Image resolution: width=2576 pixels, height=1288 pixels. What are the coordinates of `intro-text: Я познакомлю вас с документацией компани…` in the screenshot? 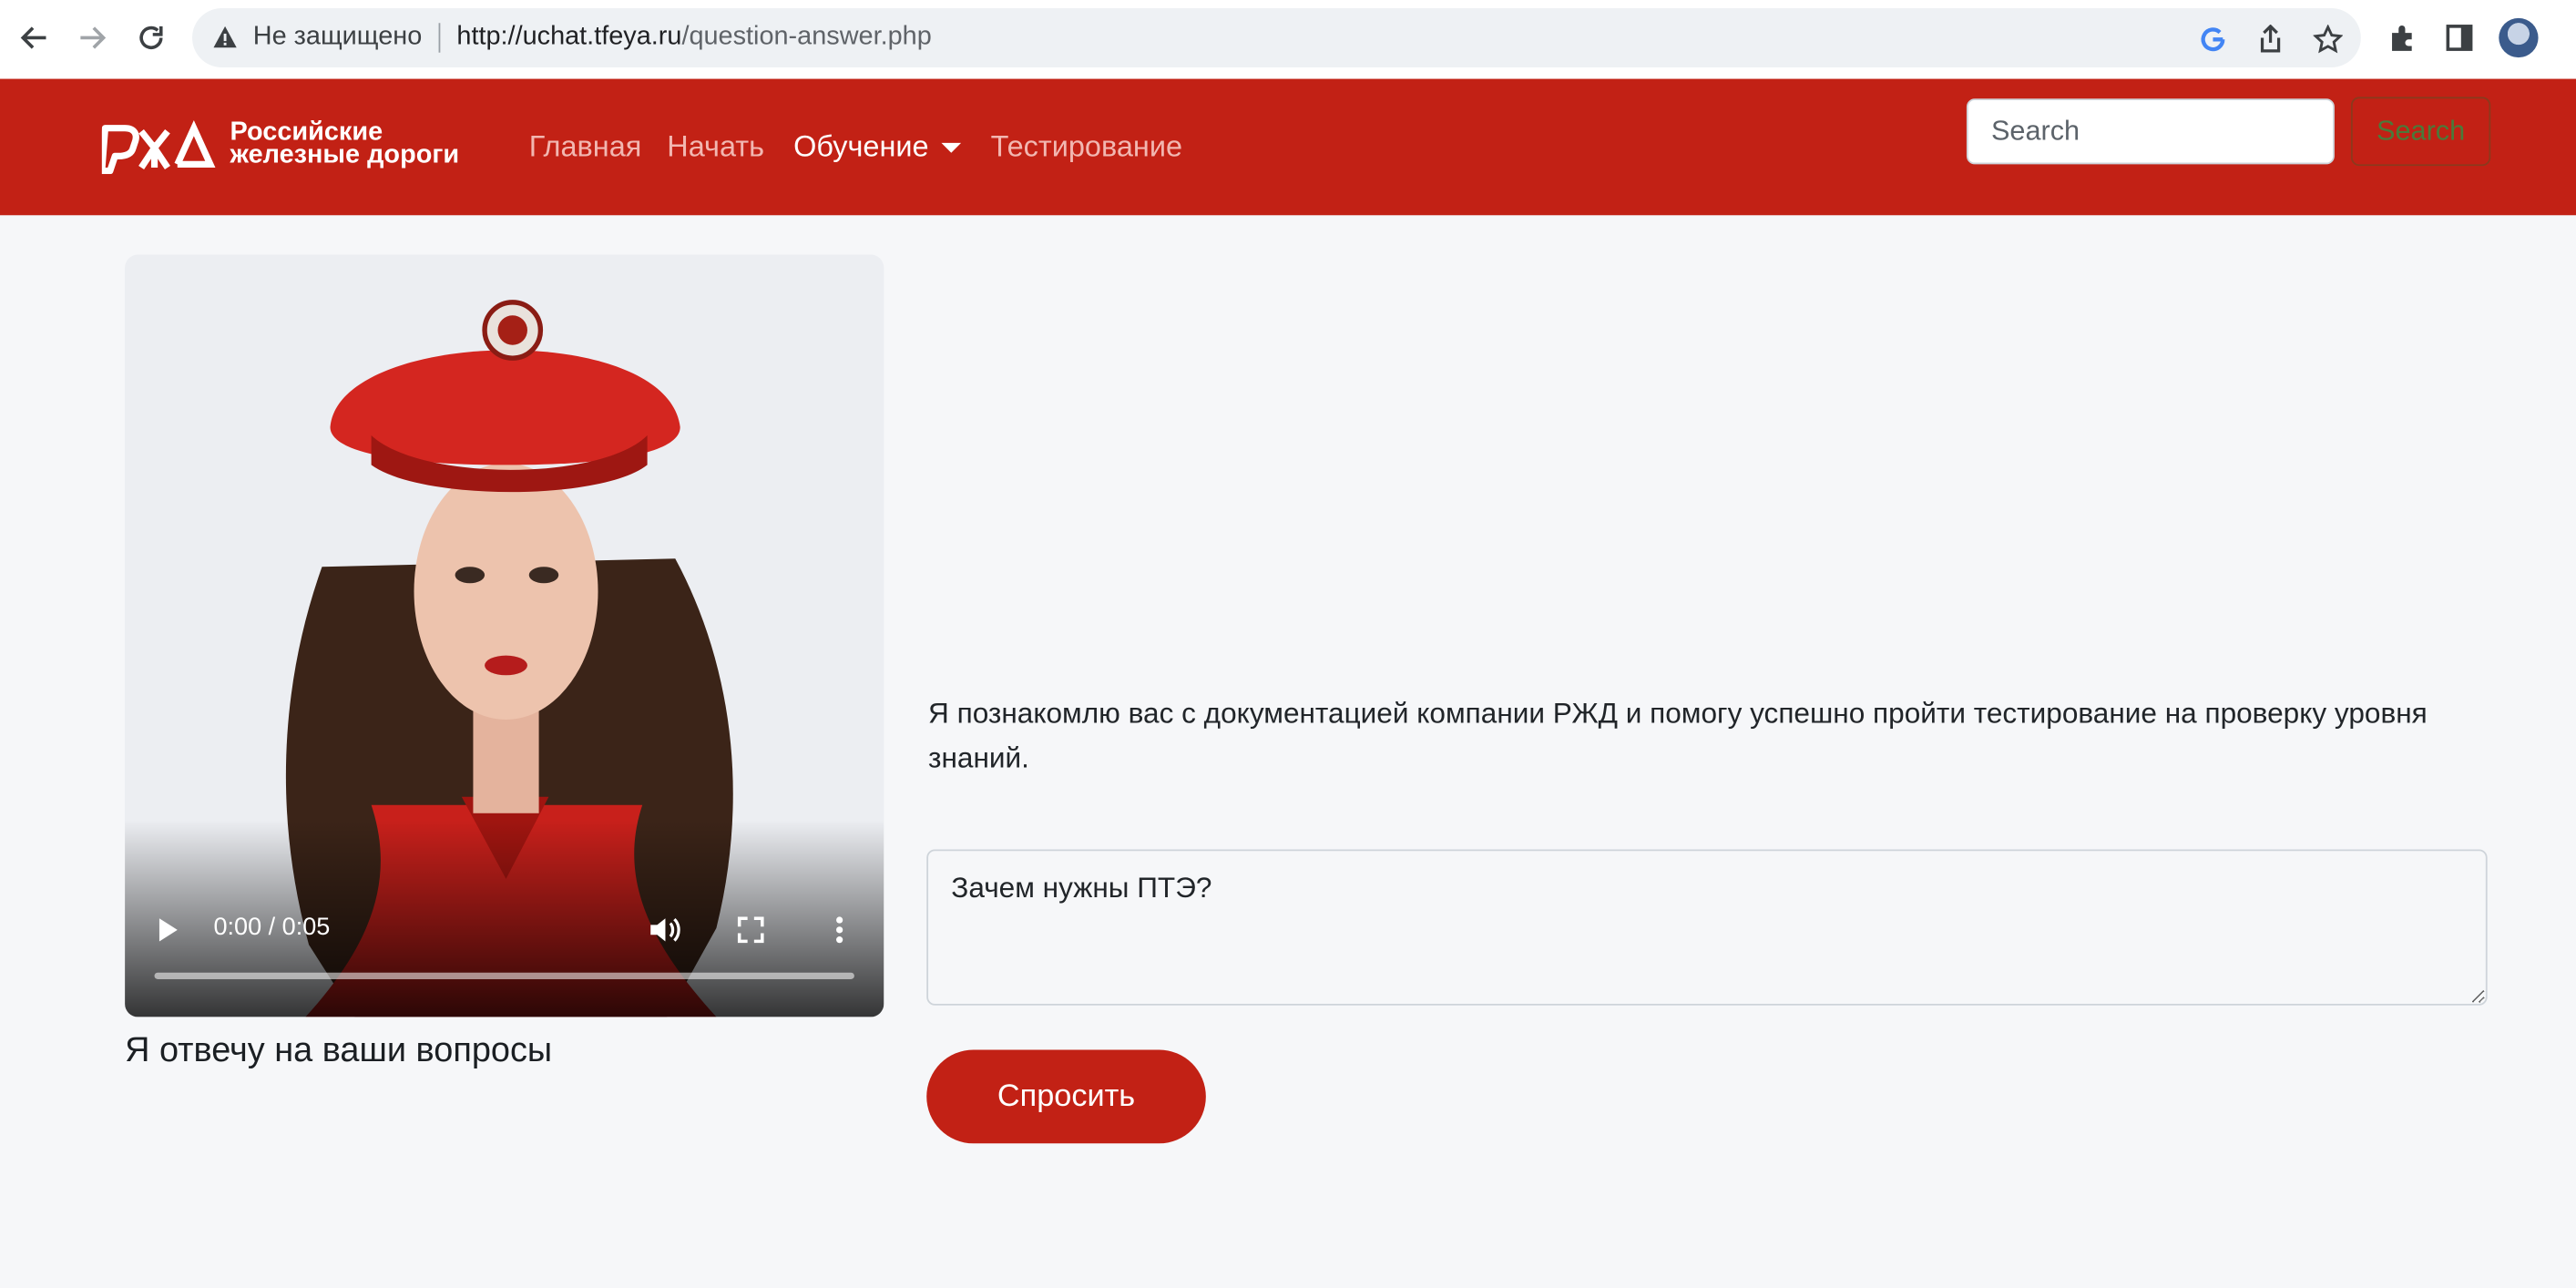 It's located at (1678, 735).